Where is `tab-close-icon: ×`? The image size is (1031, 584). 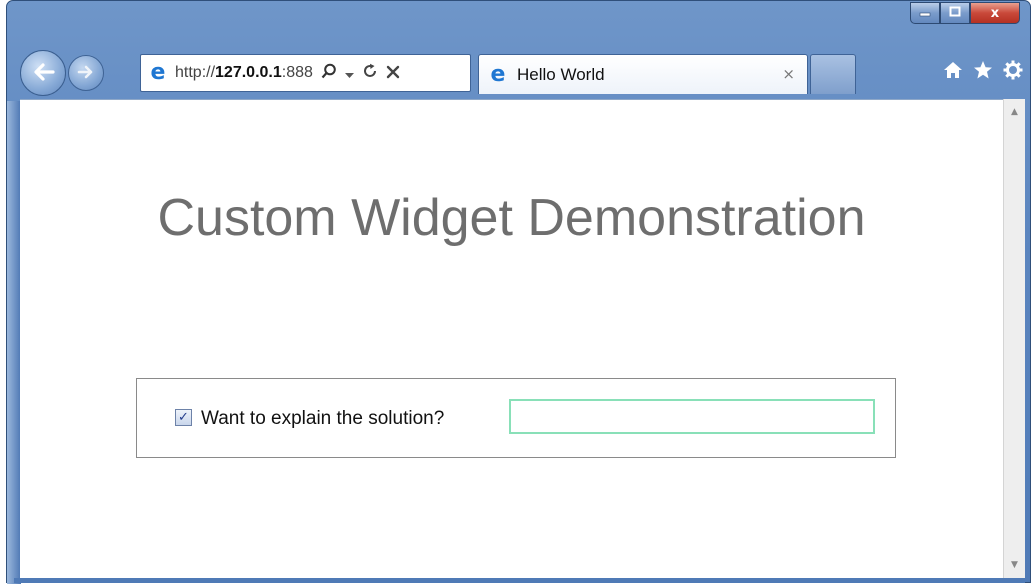 tab-close-icon: × is located at coordinates (788, 74).